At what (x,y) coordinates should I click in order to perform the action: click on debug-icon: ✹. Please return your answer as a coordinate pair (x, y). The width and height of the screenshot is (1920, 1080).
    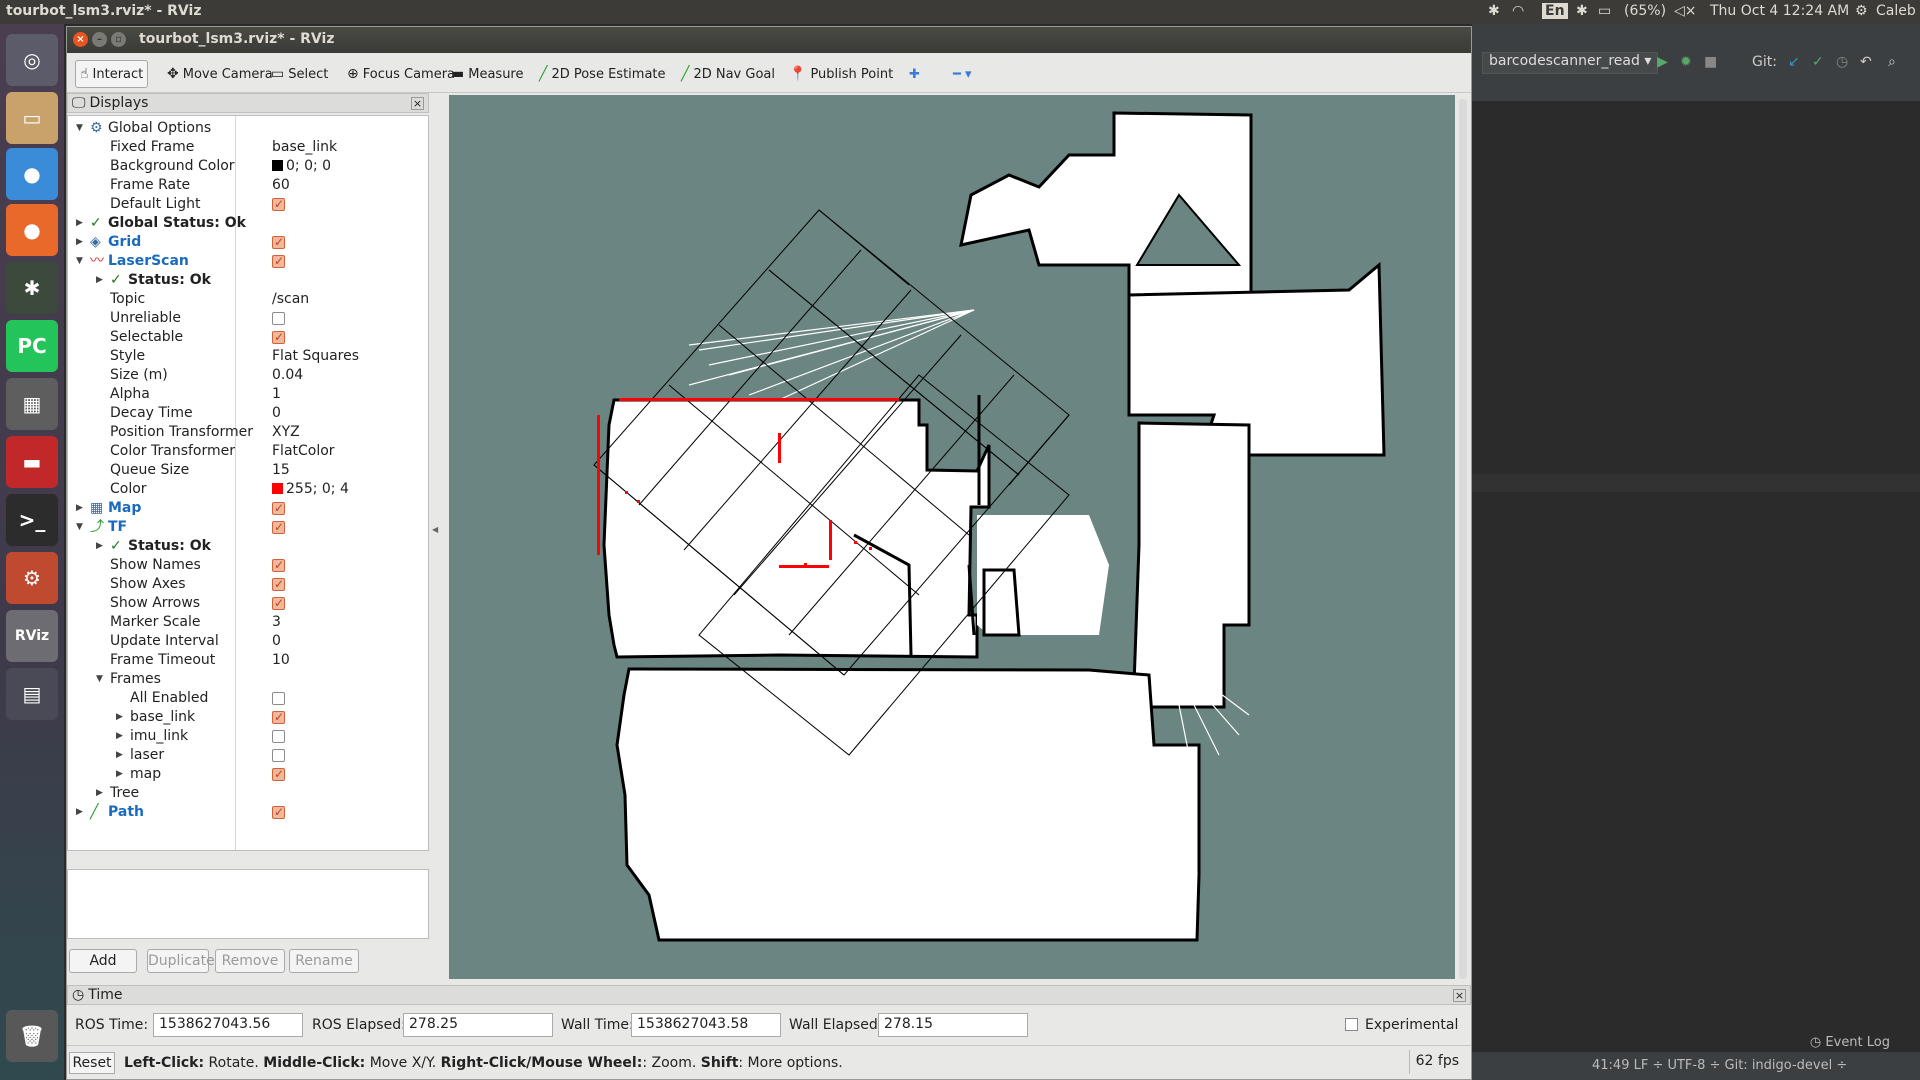
    Looking at the image, I should click on (1686, 62).